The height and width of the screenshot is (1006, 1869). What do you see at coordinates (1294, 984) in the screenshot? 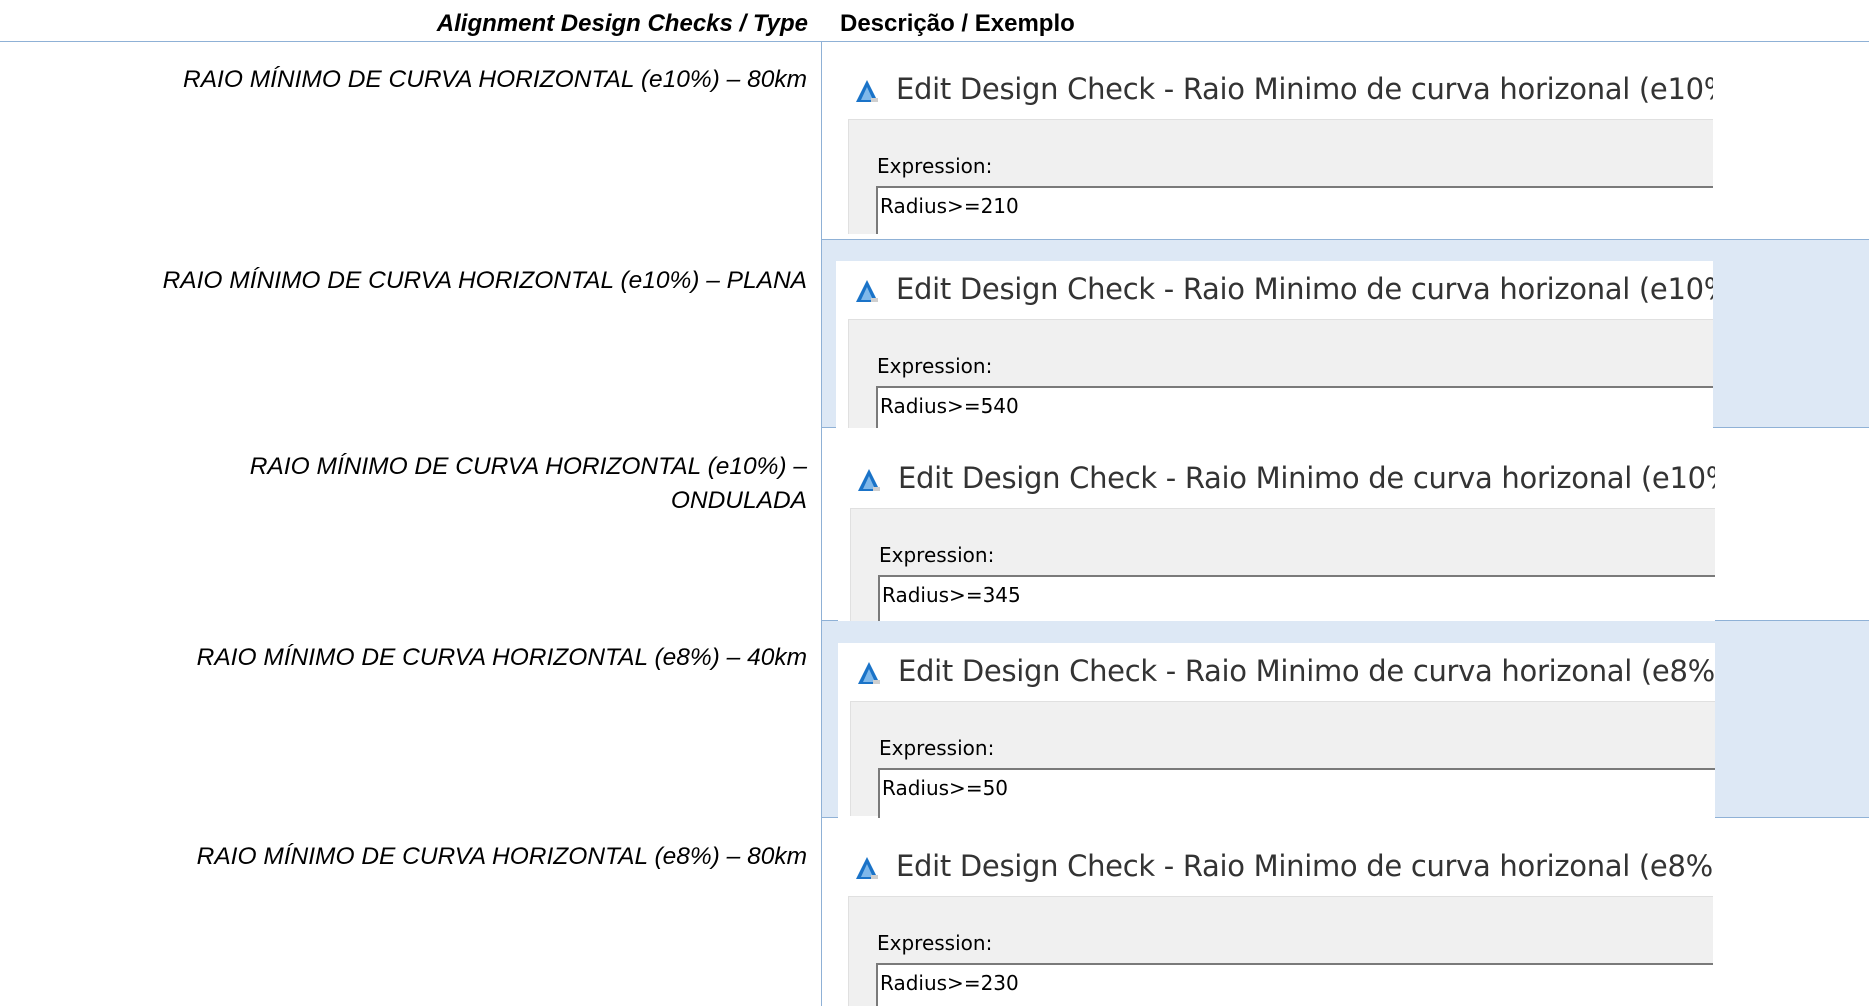
I see `expression-input: Radius>=230` at bounding box center [1294, 984].